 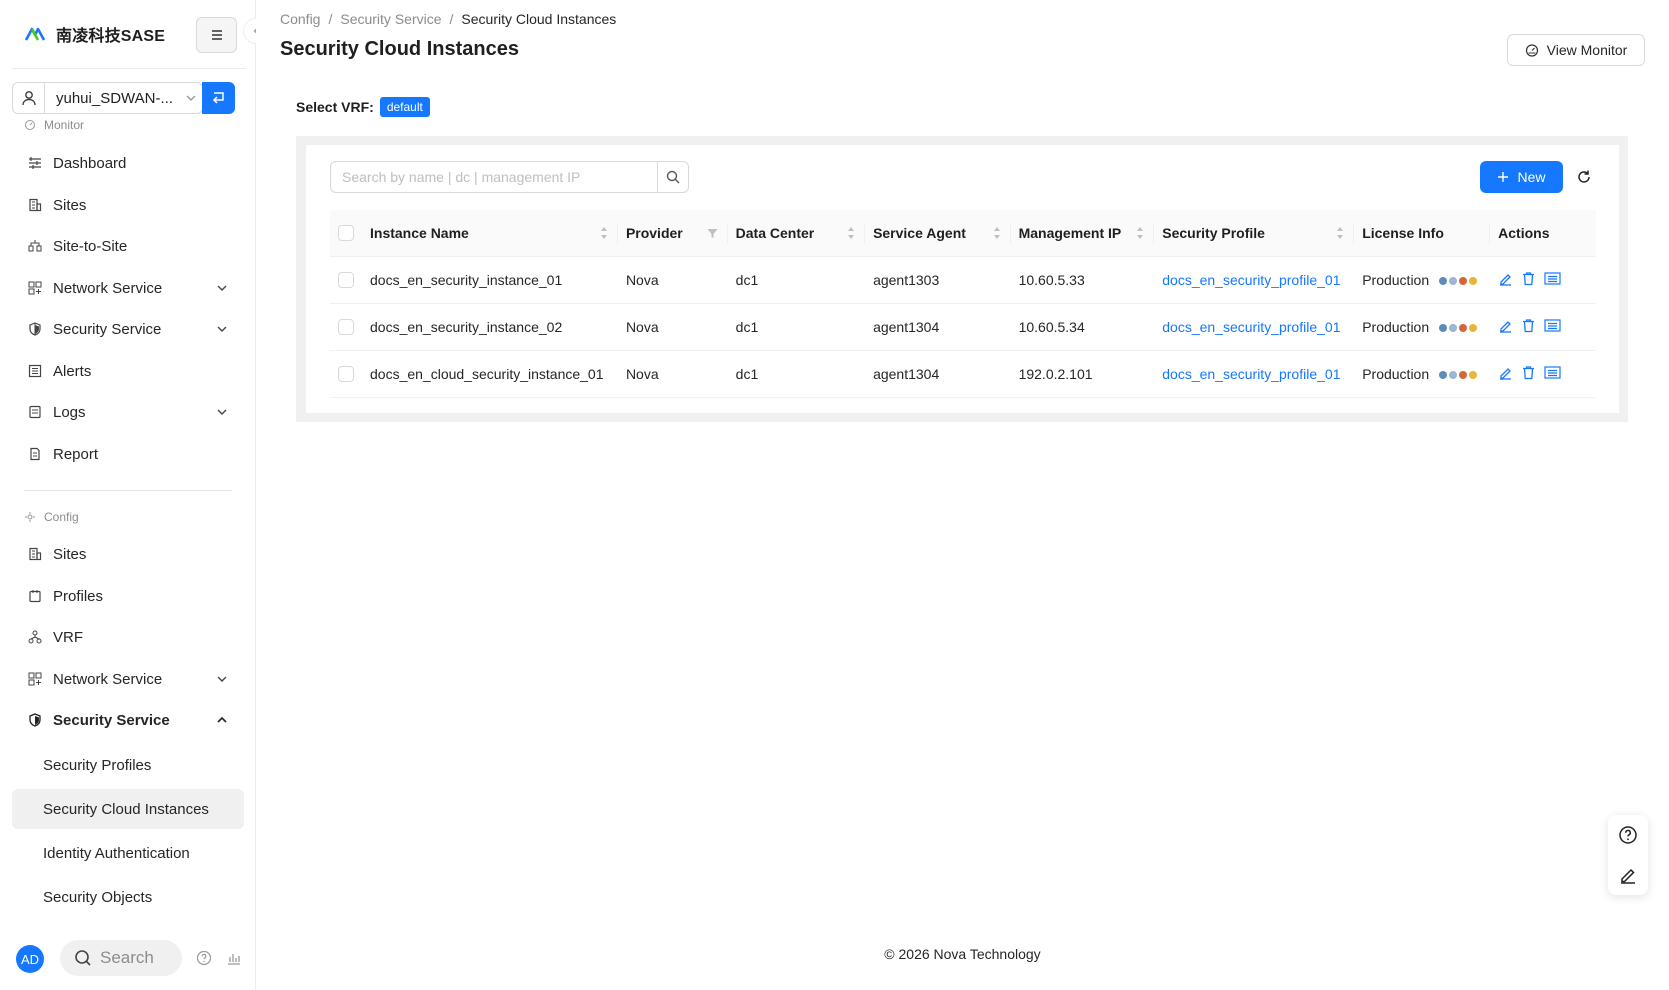 I want to click on sidebar-item-config-sites: Sites, so click(x=128, y=554).